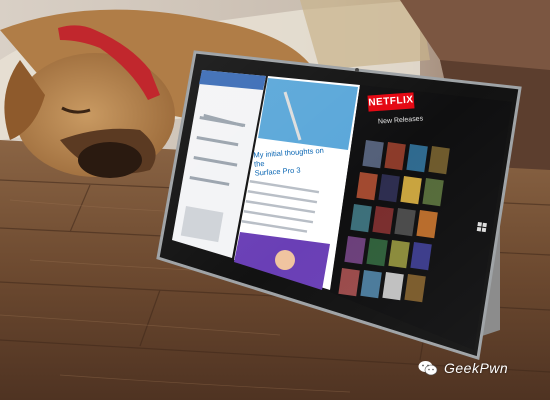  I want to click on watermark: GeekPwn, so click(463, 368).